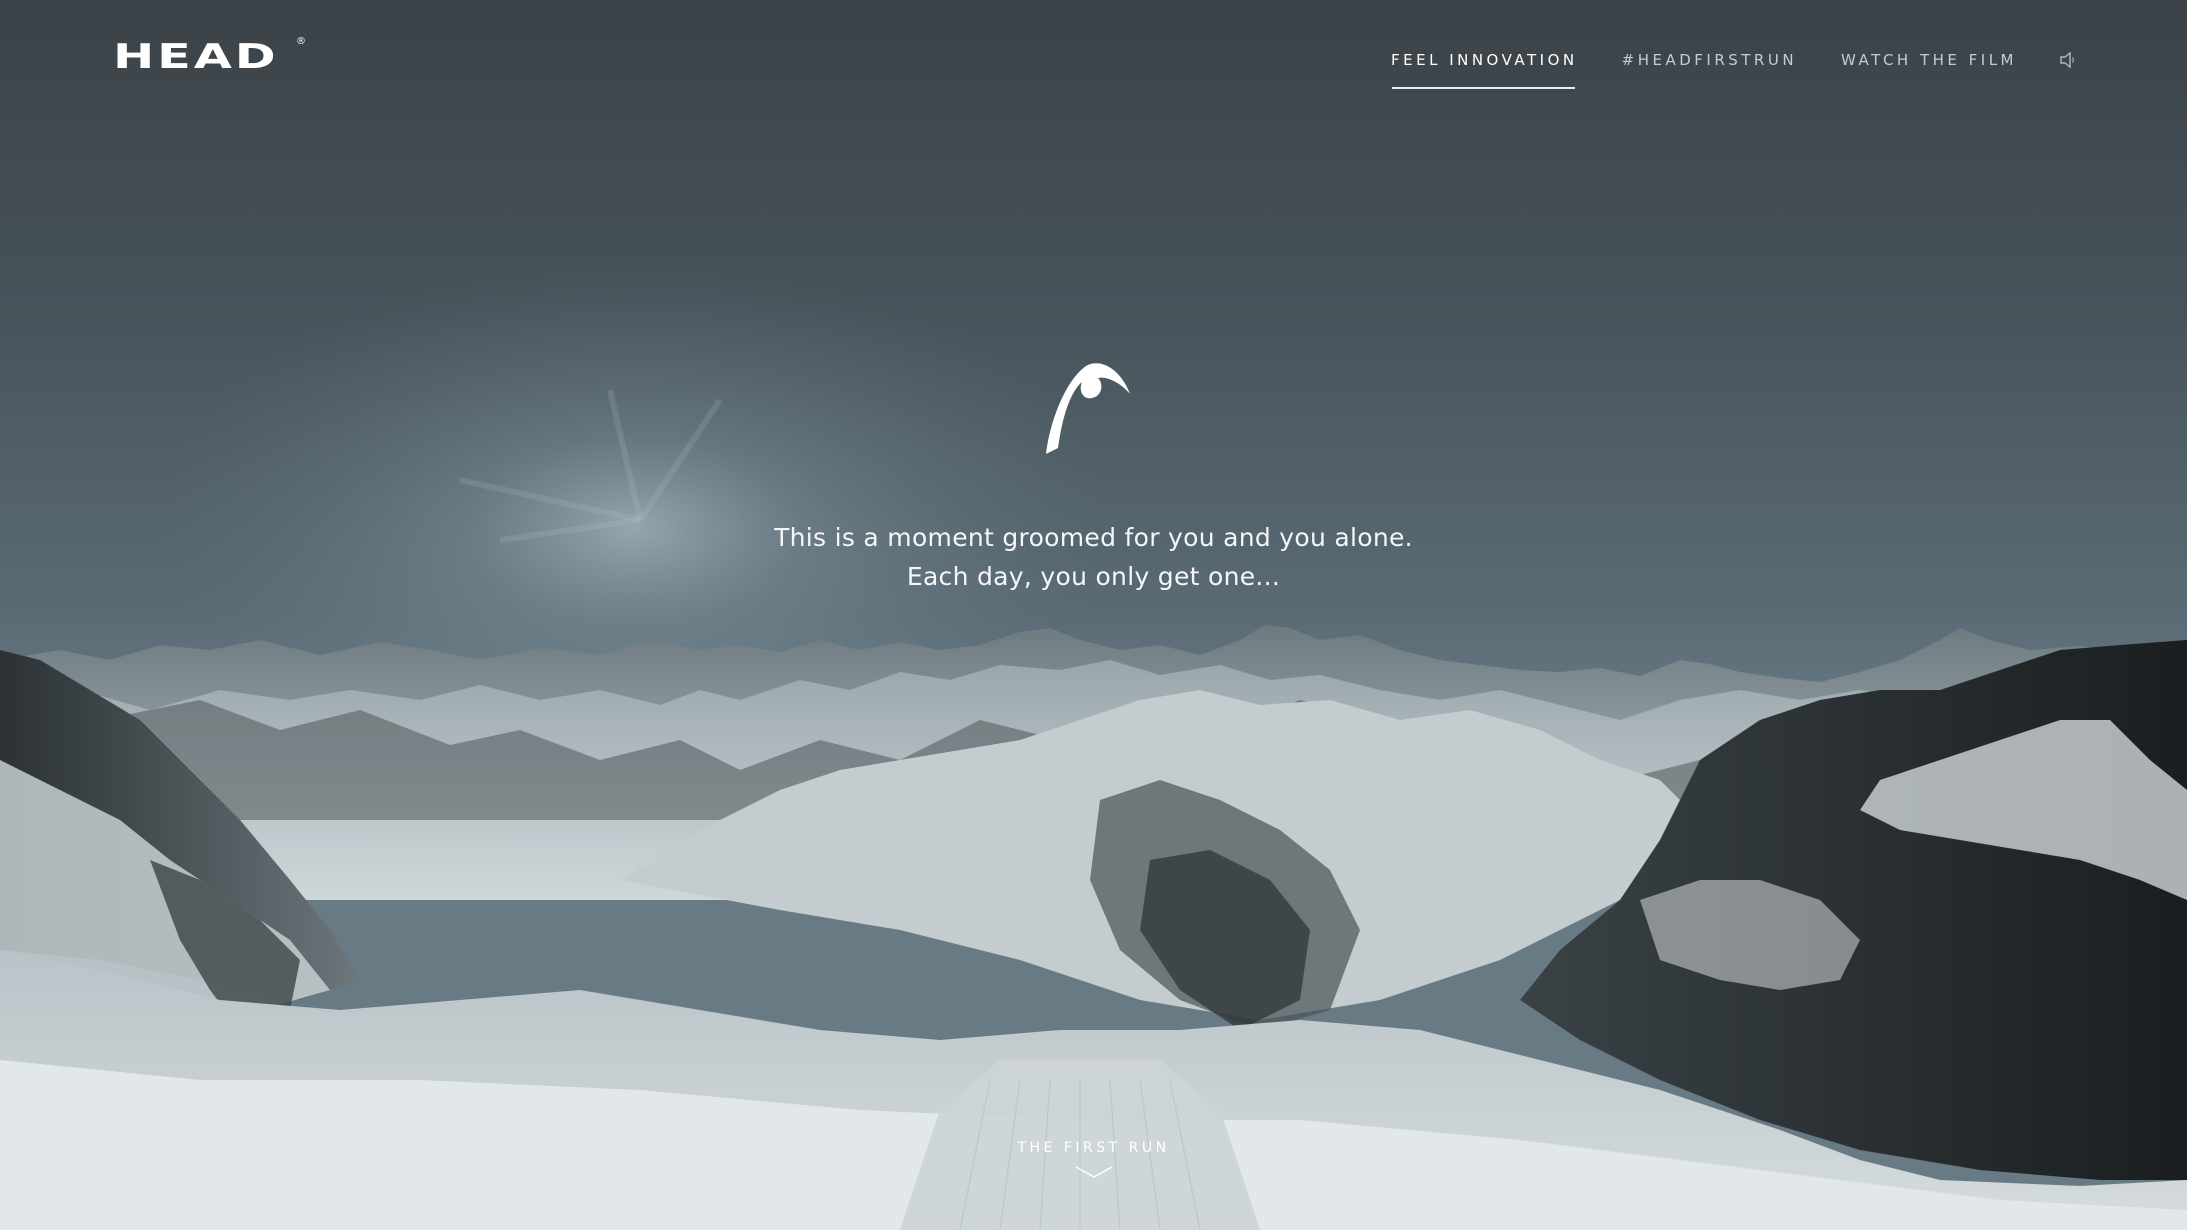 The image size is (2187, 1230). What do you see at coordinates (1093, 1160) in the screenshot?
I see `the-first-run-scroll-button: THE FIRST RUN` at bounding box center [1093, 1160].